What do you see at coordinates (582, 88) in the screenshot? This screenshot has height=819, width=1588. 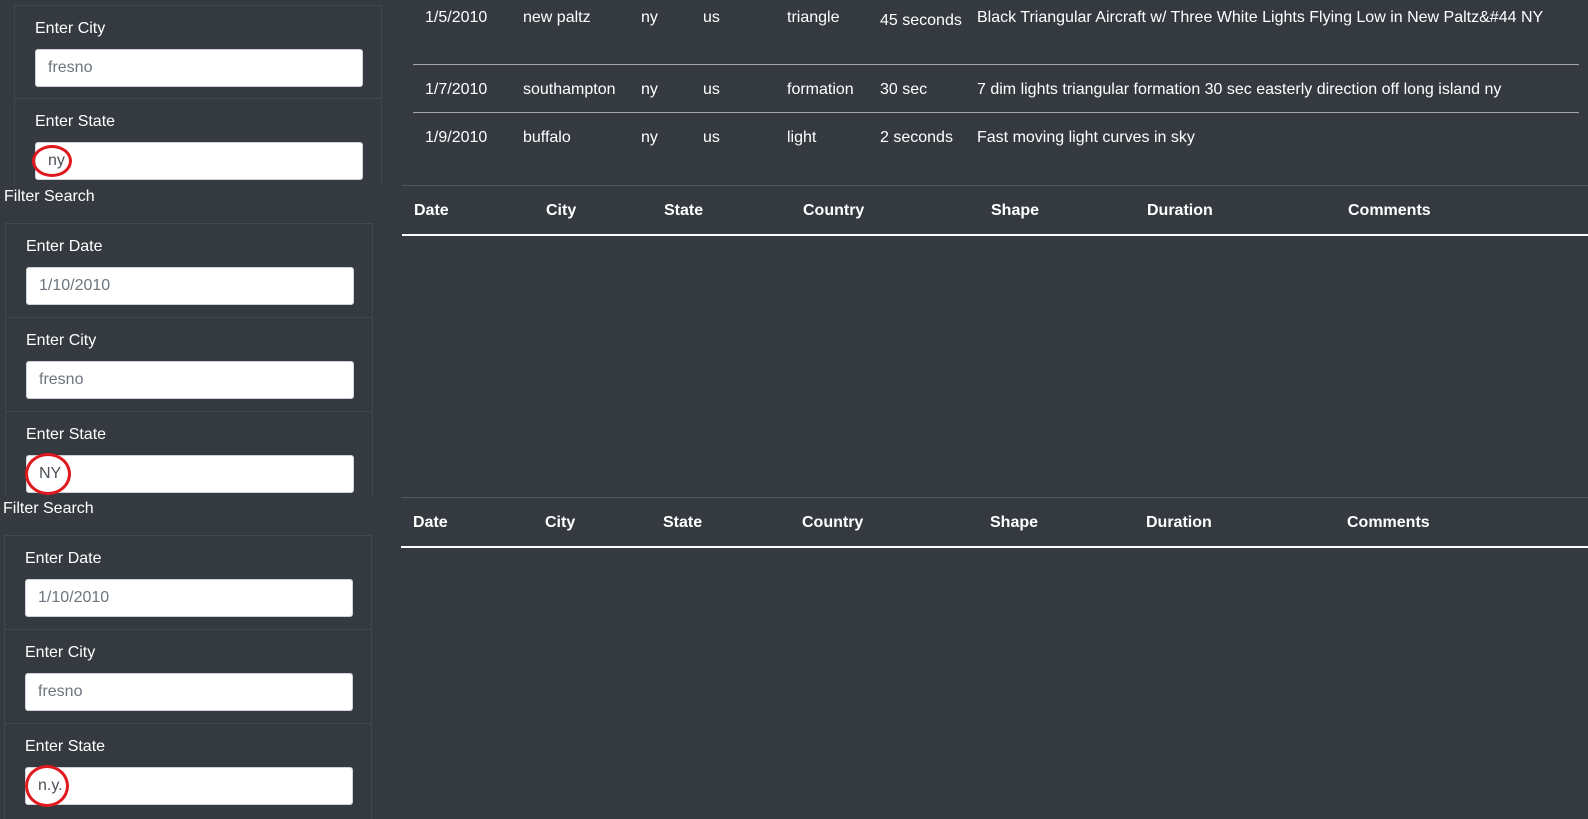 I see `city-cell: southampton` at bounding box center [582, 88].